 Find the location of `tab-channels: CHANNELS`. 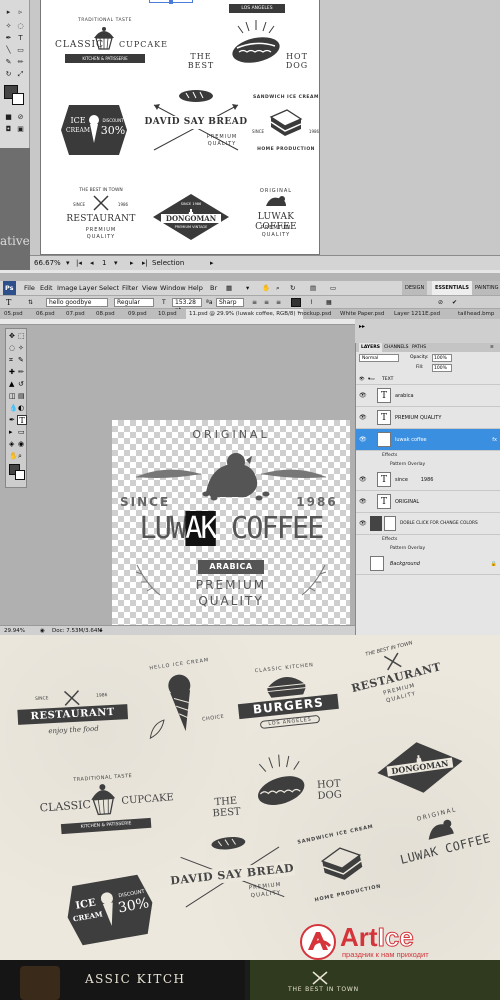

tab-channels: CHANNELS is located at coordinates (396, 347).